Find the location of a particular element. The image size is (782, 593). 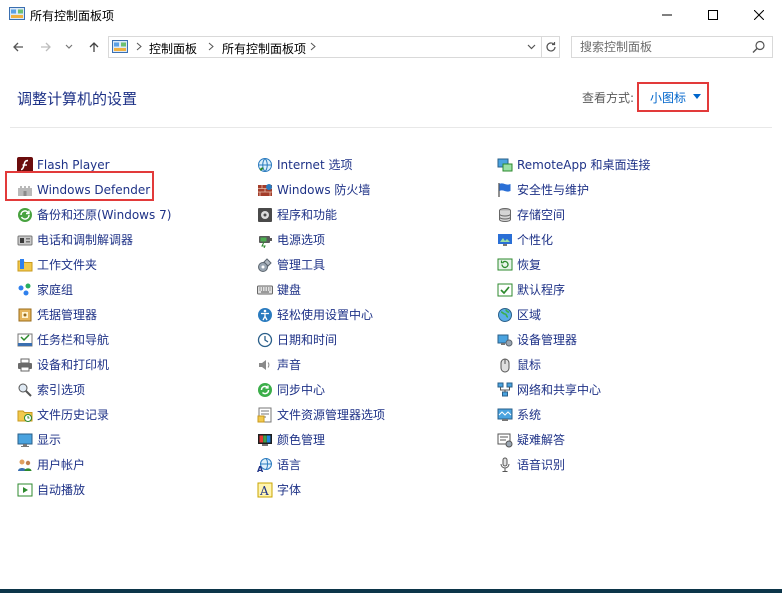

control-panel-item: 家庭组 is located at coordinates (94, 289).